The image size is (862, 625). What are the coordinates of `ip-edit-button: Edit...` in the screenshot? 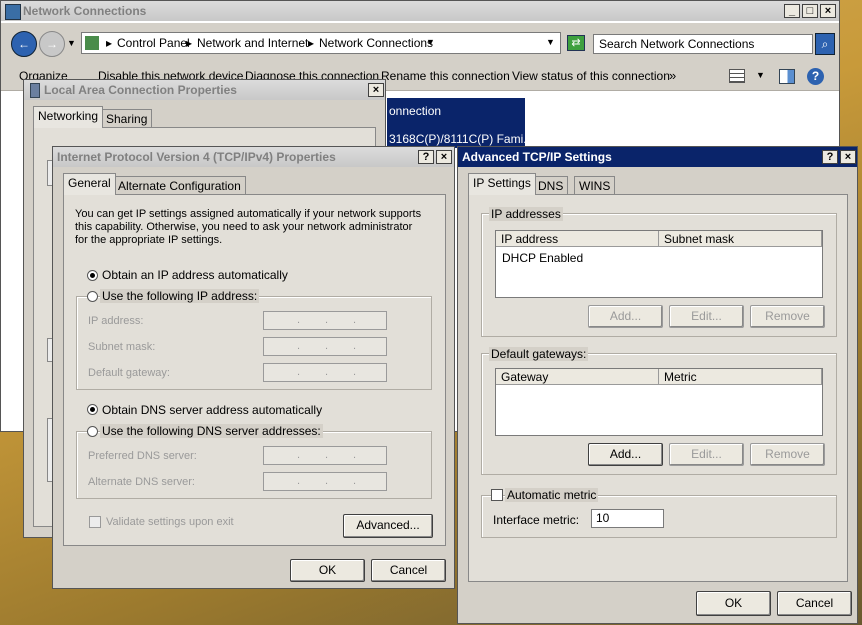 It's located at (706, 316).